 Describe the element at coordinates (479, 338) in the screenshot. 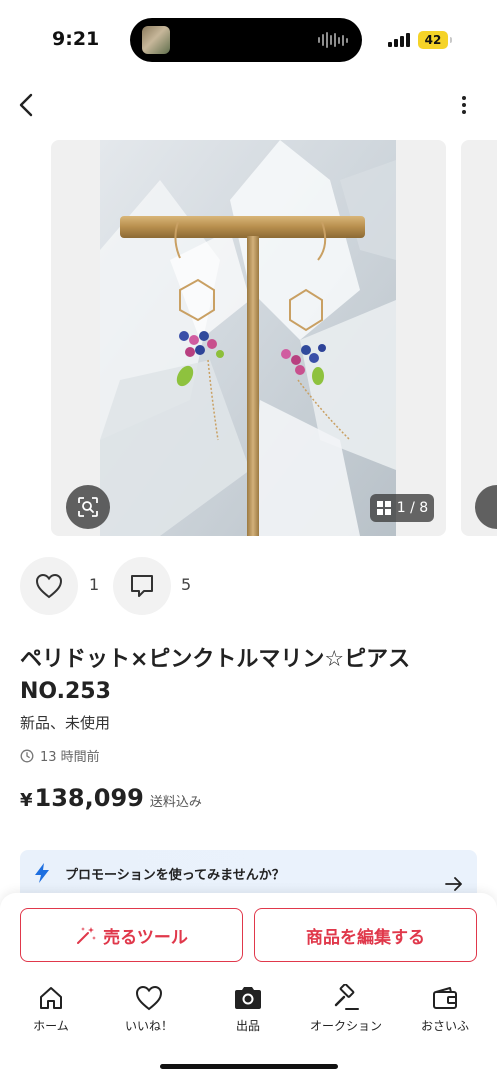

I see `next-image-slide` at that location.